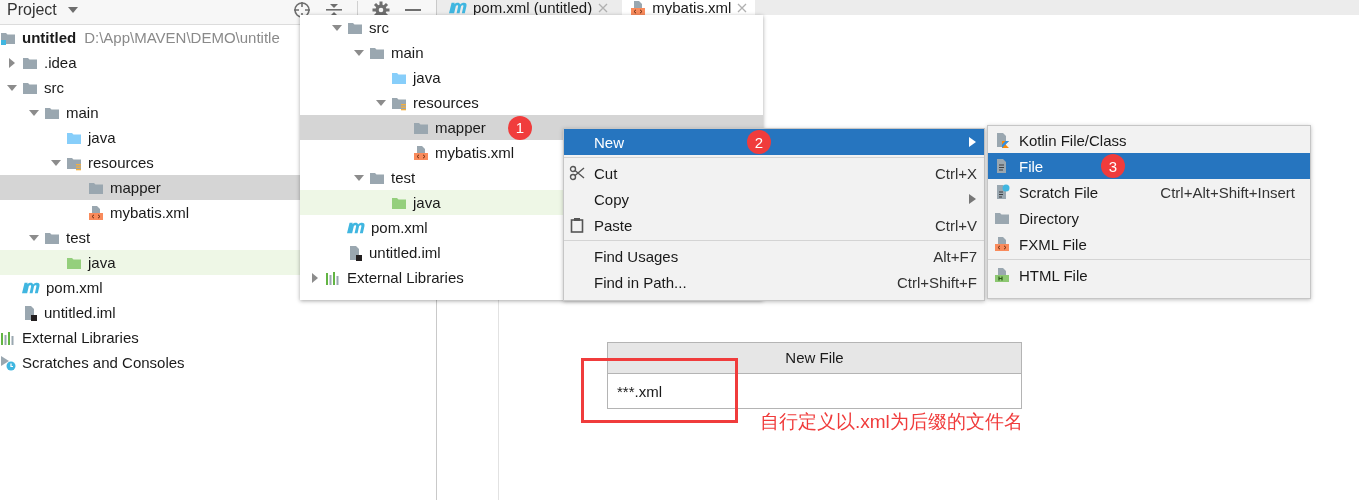 This screenshot has height=500, width=1359. I want to click on menu-item: Scratch File Ctrl+Alt+Shift+Insert, so click(1149, 192).